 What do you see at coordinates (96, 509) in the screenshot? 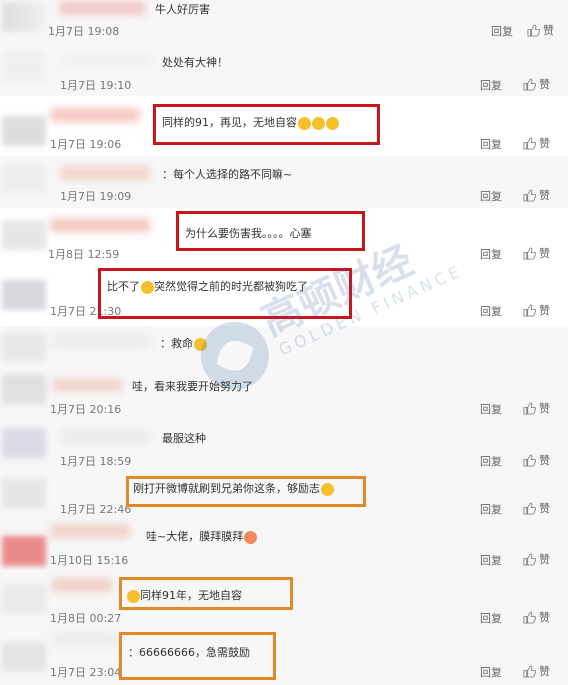
I see `comment-time: 1月7日 22:46` at bounding box center [96, 509].